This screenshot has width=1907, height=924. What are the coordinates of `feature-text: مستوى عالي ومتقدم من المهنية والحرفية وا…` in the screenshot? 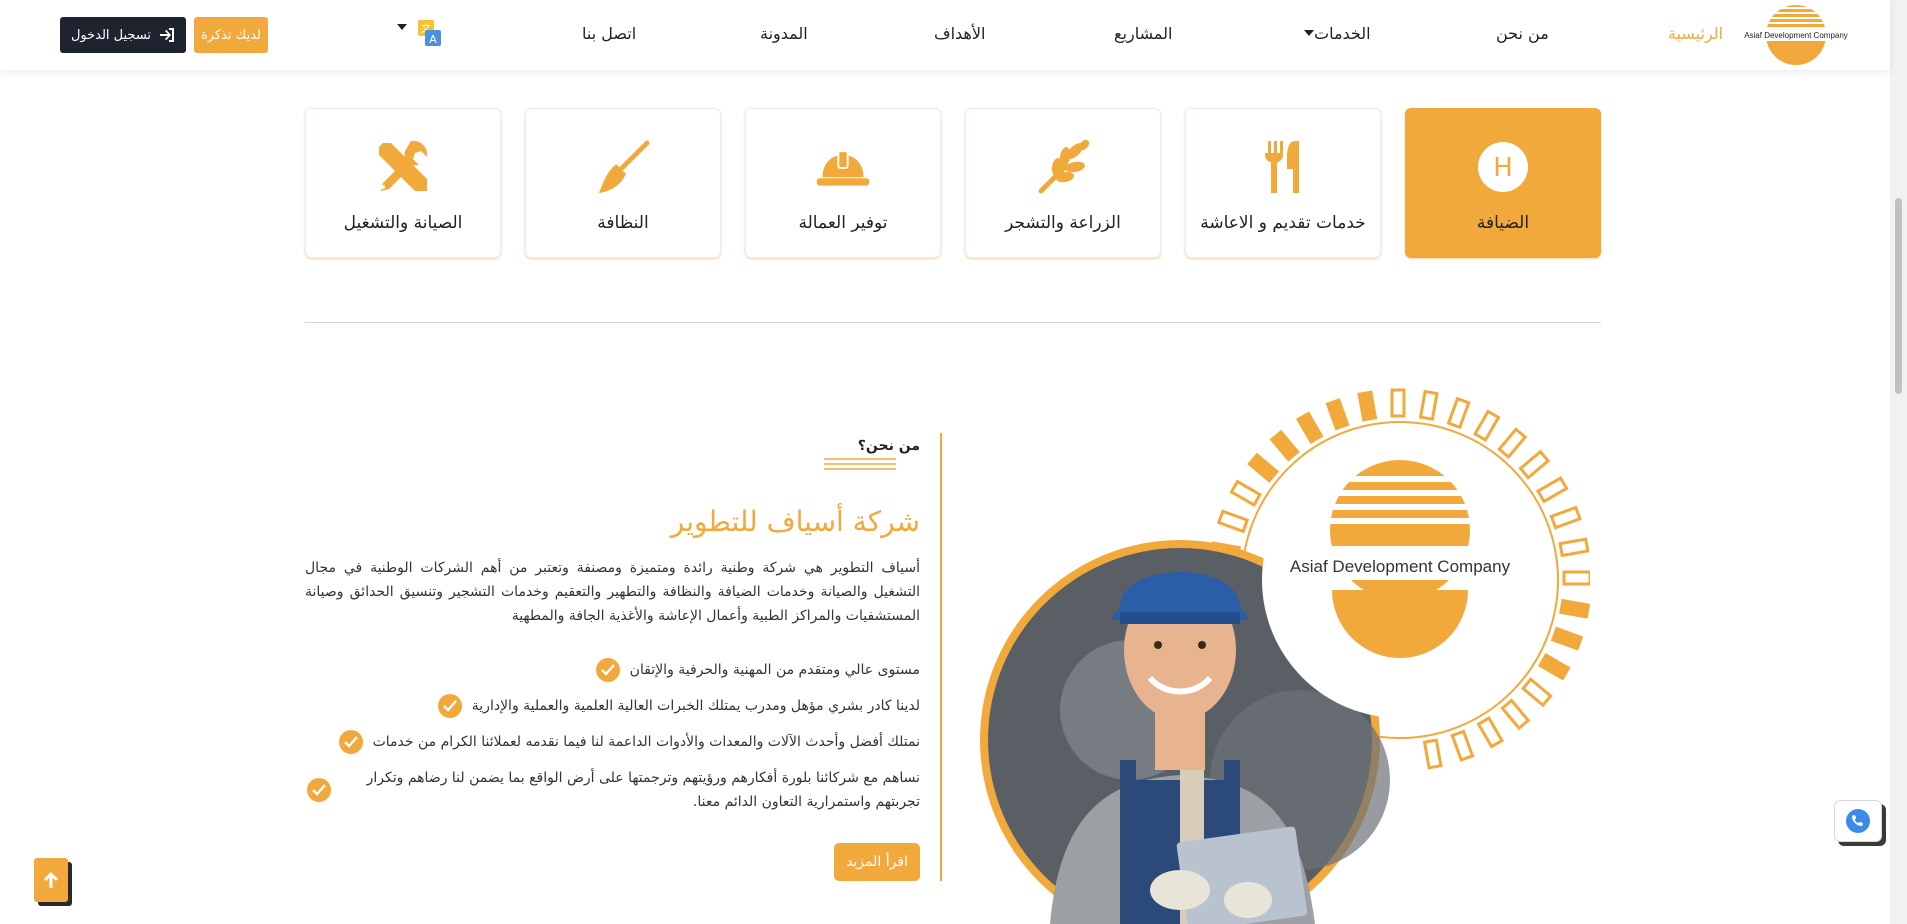 It's located at (774, 670).